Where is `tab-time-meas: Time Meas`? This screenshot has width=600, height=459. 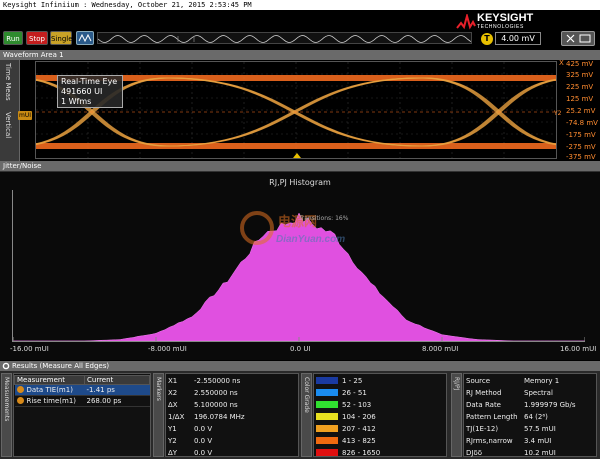 tab-time-meas: Time Meas is located at coordinates (8, 82).